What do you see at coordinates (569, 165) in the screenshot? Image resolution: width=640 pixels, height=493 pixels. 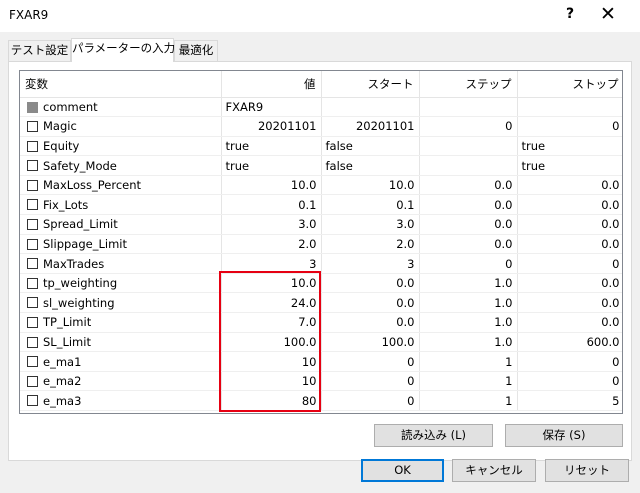 I see `stop-cell: true` at bounding box center [569, 165].